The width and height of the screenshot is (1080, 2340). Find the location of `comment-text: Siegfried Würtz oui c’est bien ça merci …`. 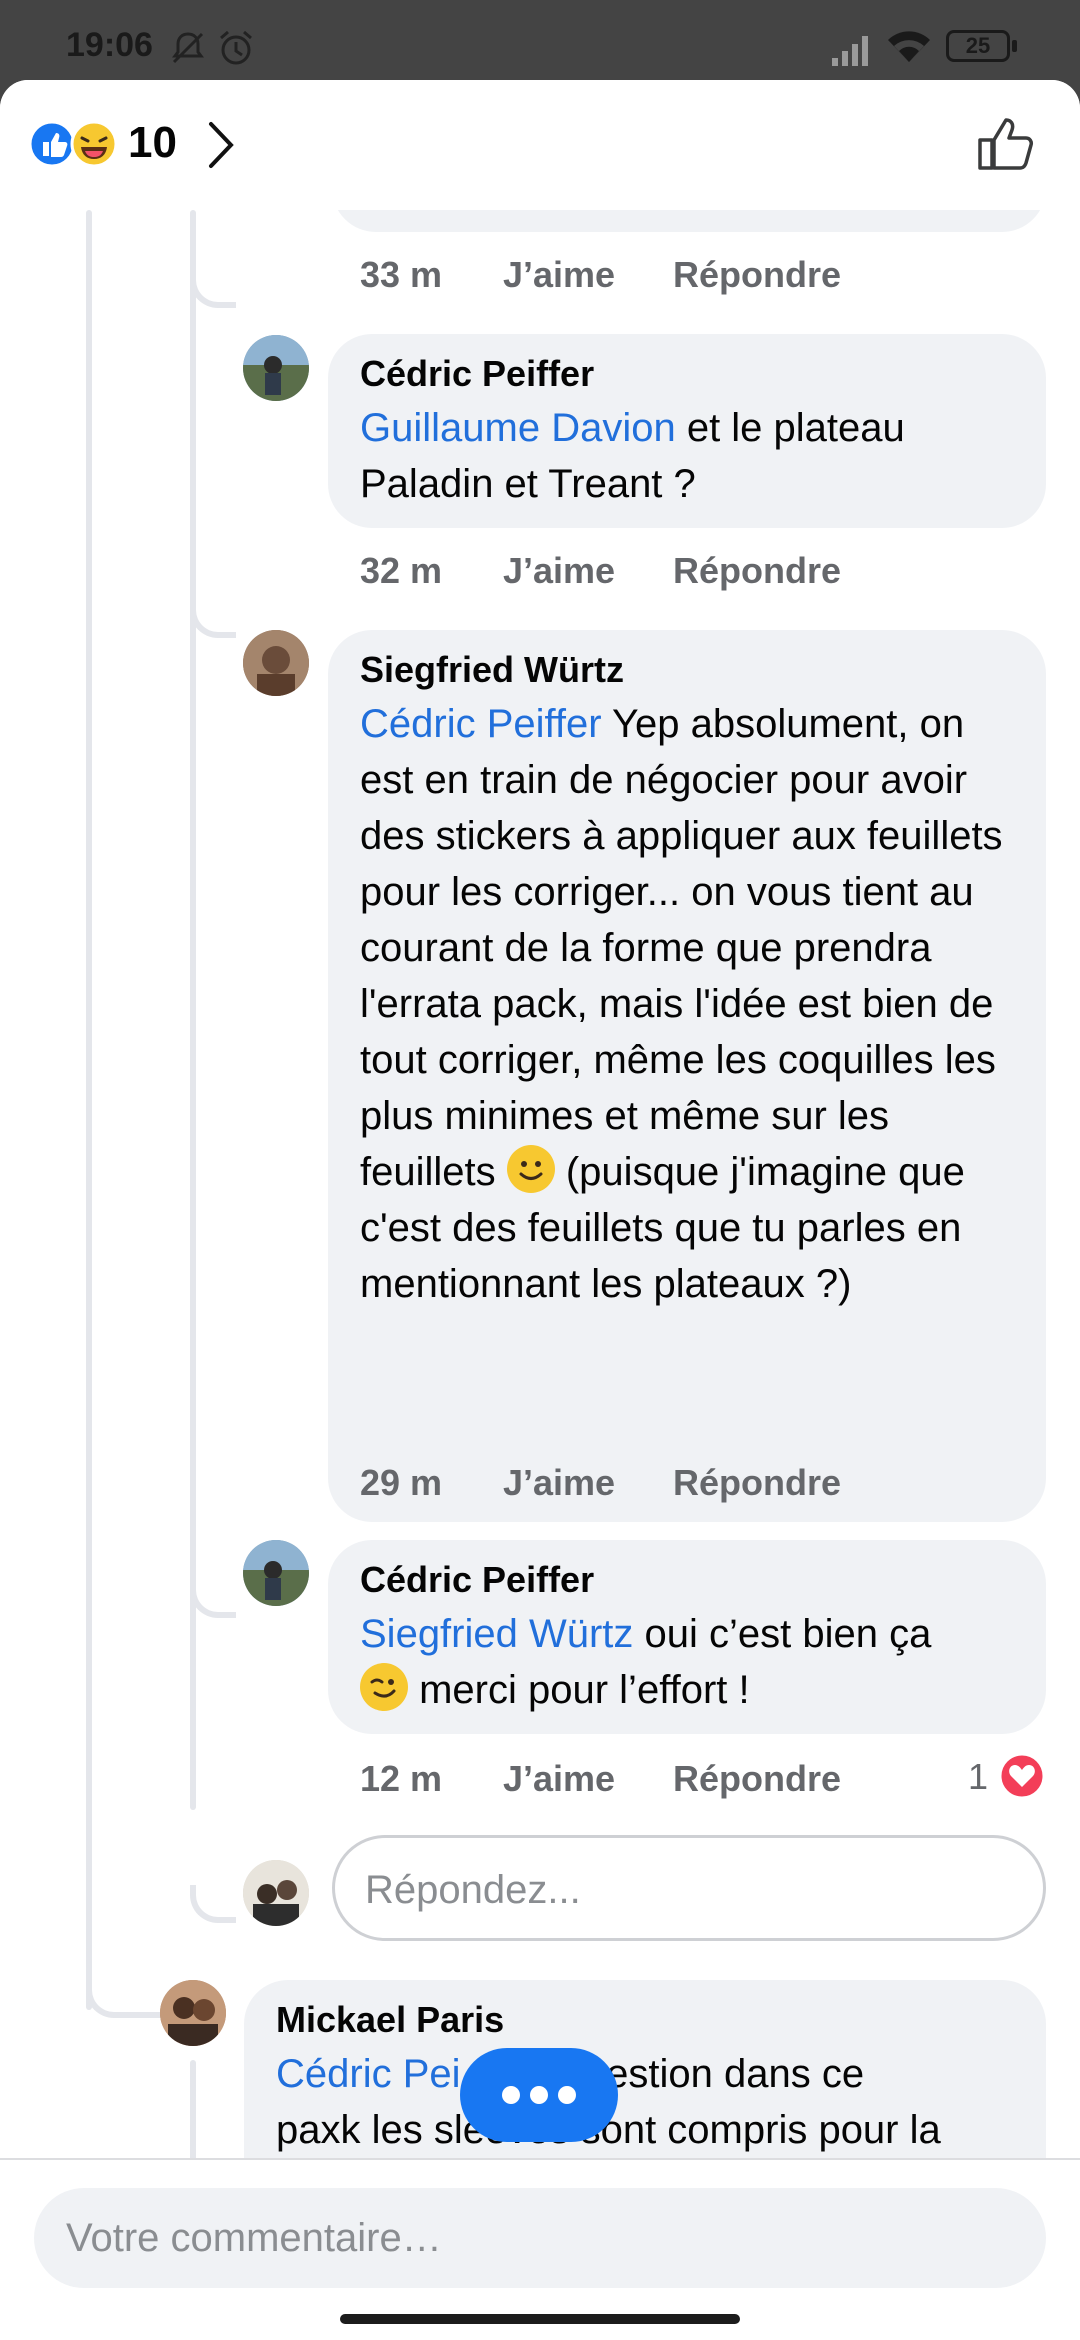

comment-text: Siegfried Würtz oui c’est bien ça merci … is located at coordinates (646, 1662).